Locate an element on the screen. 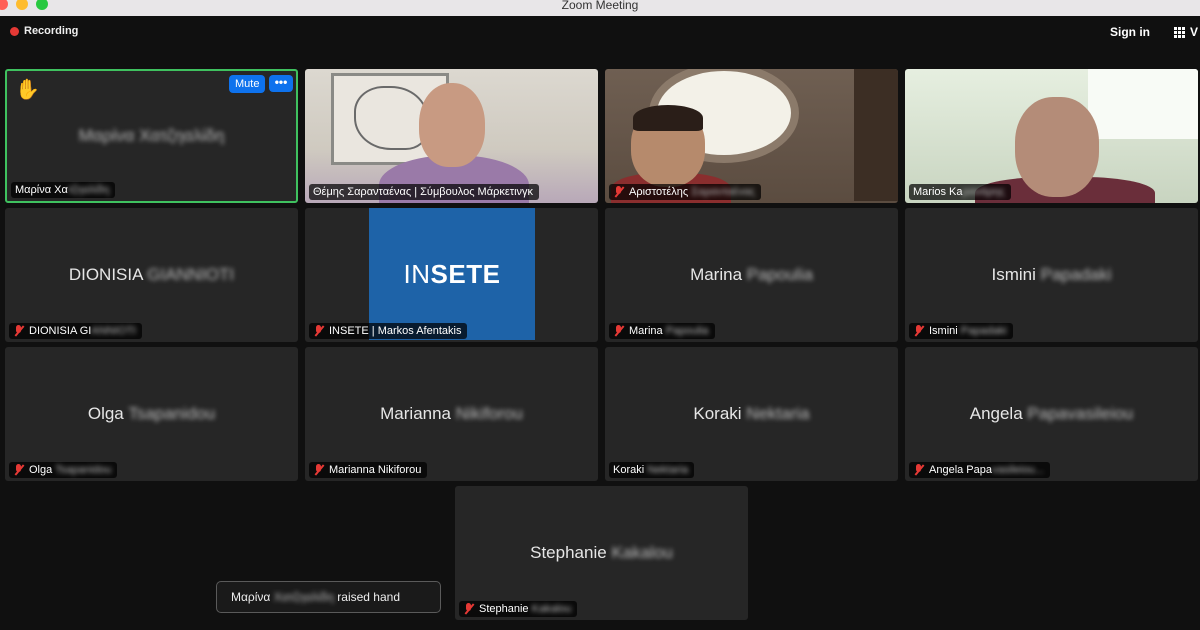 The image size is (1200, 630). participant-name-label: INSETE | Markos Afentakis is located at coordinates (388, 331).